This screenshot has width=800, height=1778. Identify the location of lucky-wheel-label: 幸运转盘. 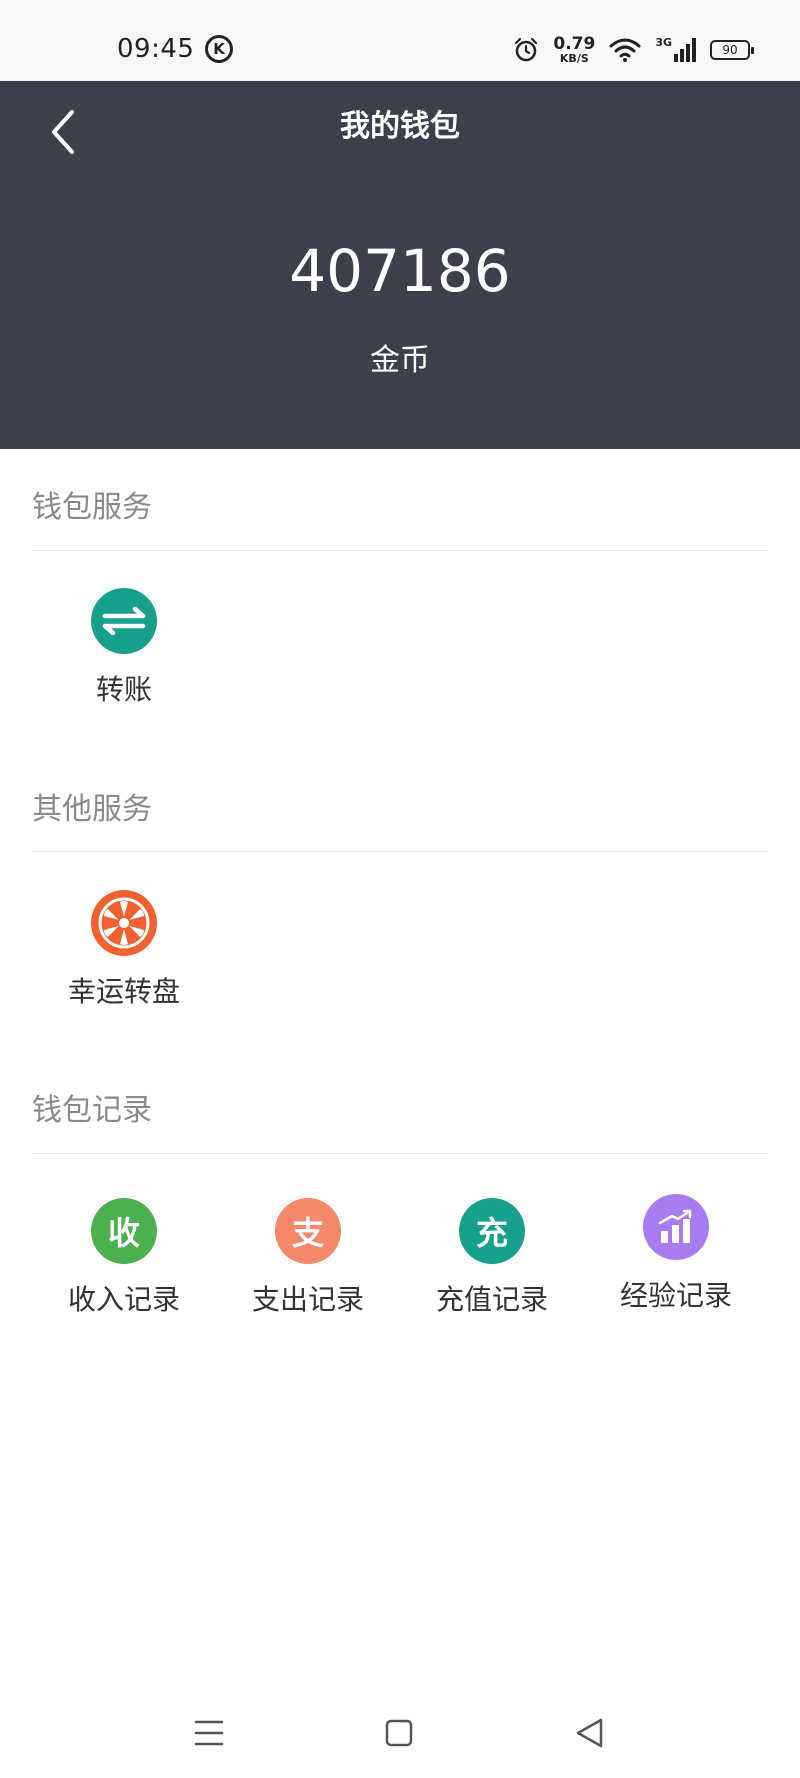
(123, 991).